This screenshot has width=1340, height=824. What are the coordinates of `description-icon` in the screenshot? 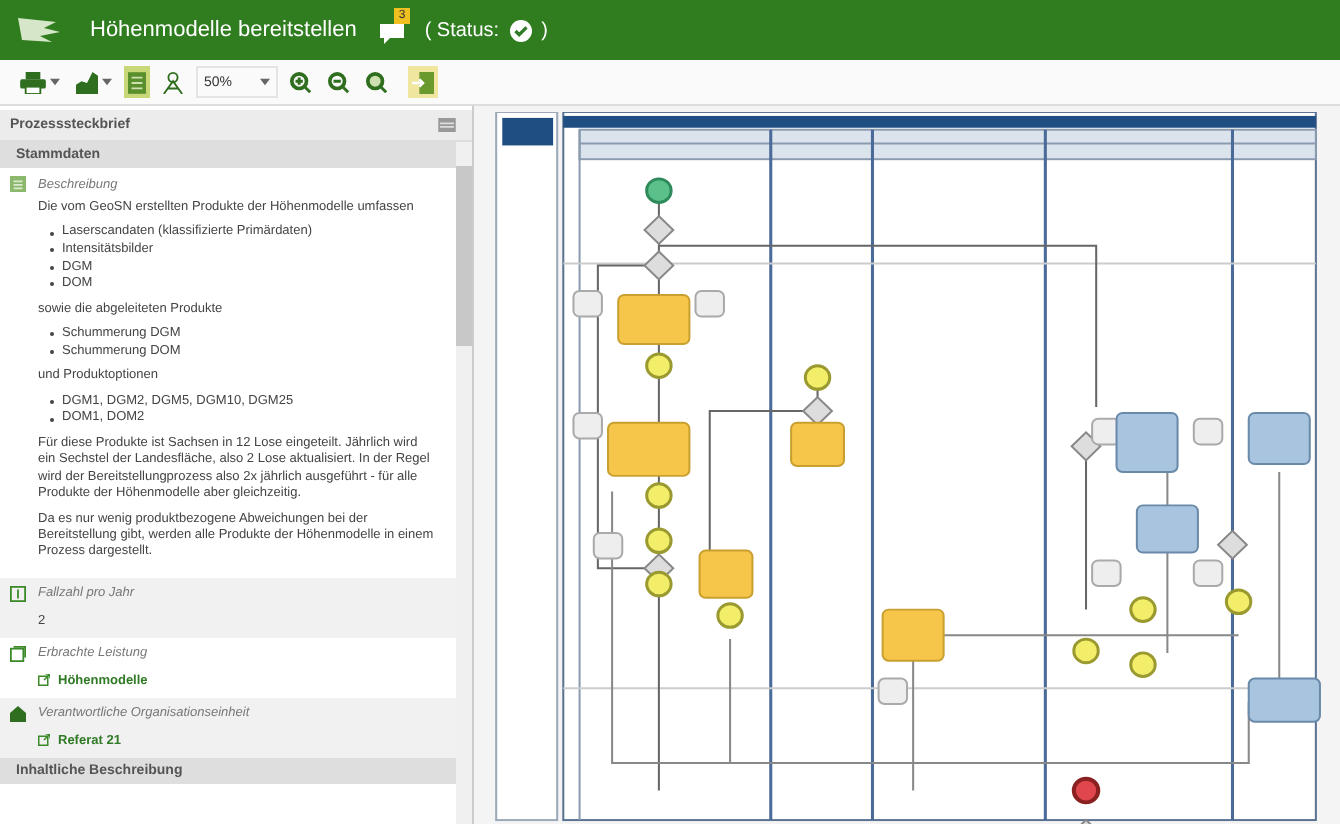 It's located at (18, 184).